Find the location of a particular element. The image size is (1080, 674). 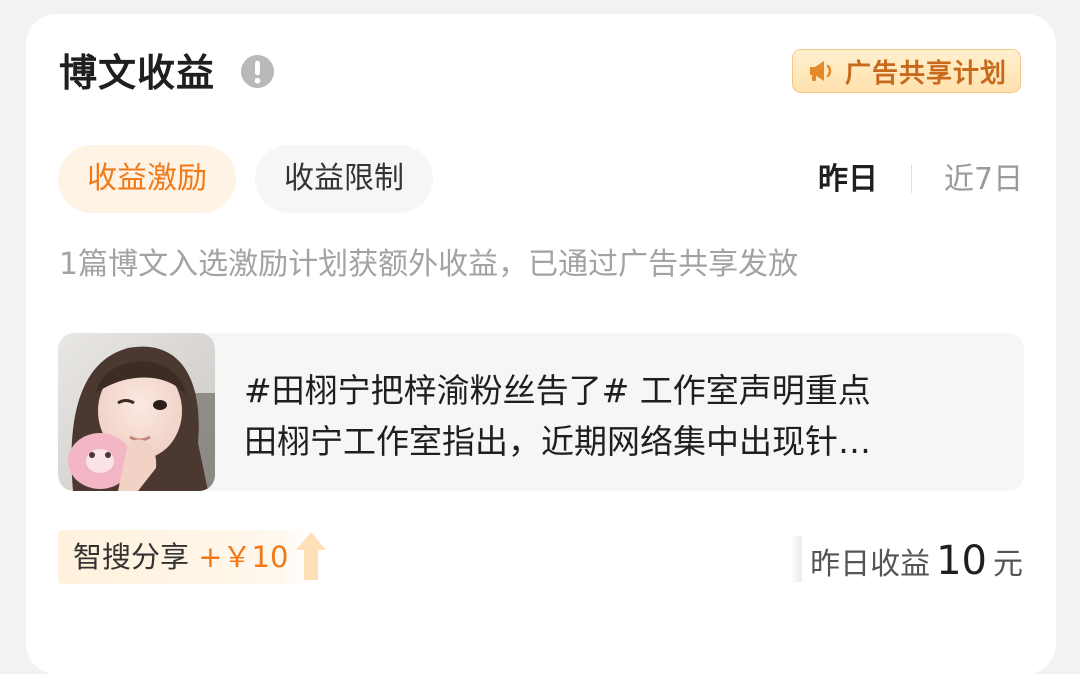

reward-amount: +￥10 is located at coordinates (243, 557).